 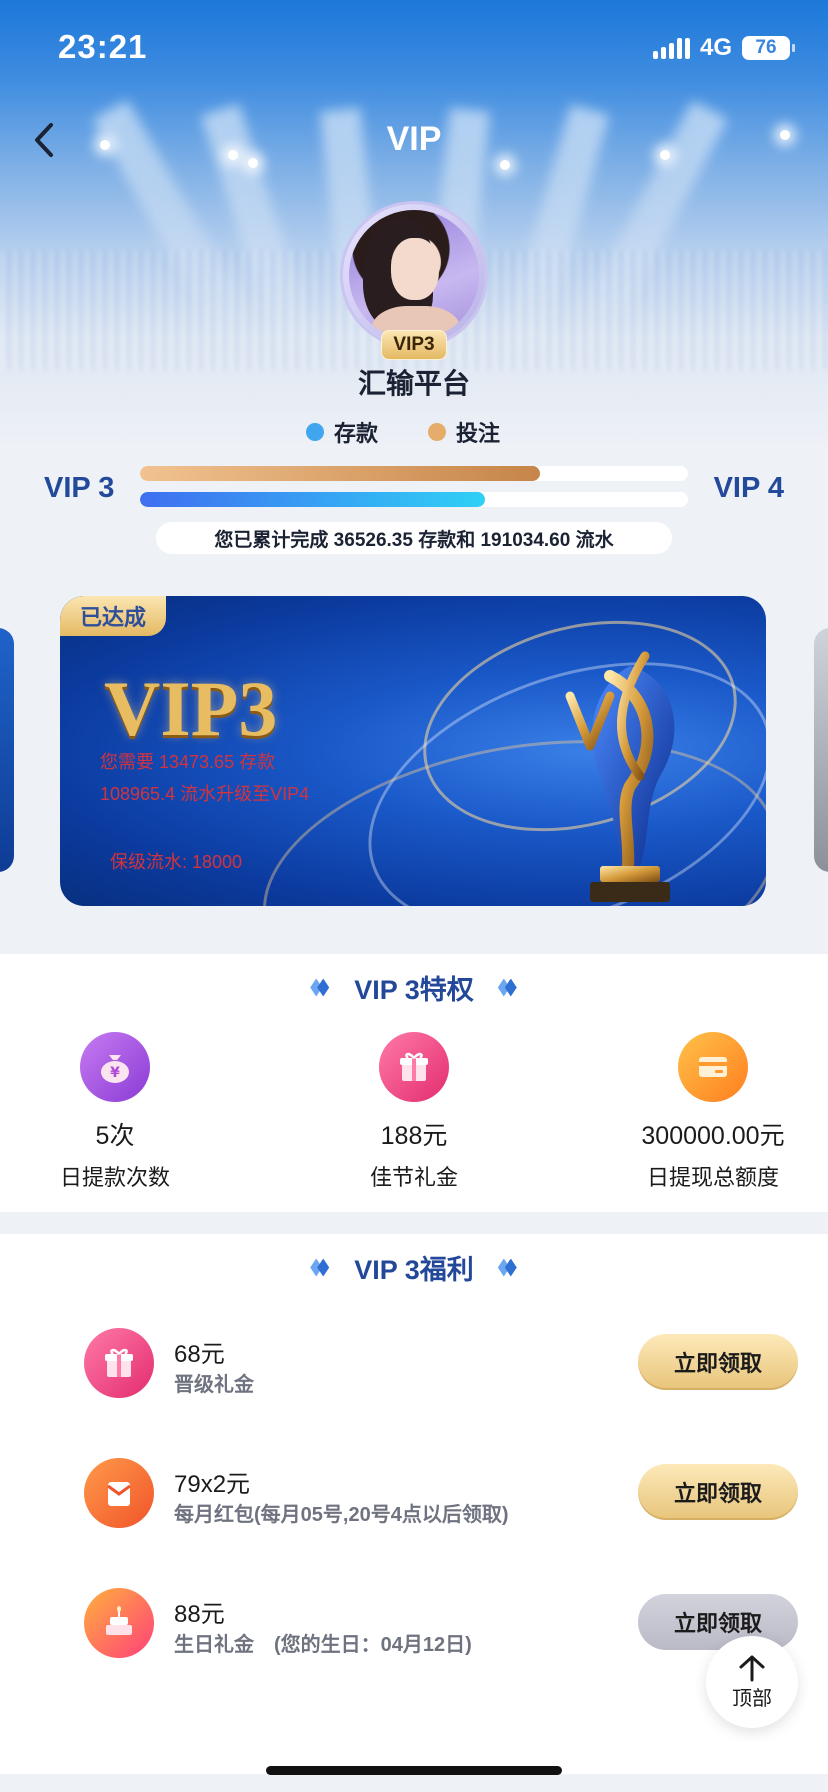 I want to click on privilege-item: 300000.00元 日提现总额度, so click(x=710, y=1112).